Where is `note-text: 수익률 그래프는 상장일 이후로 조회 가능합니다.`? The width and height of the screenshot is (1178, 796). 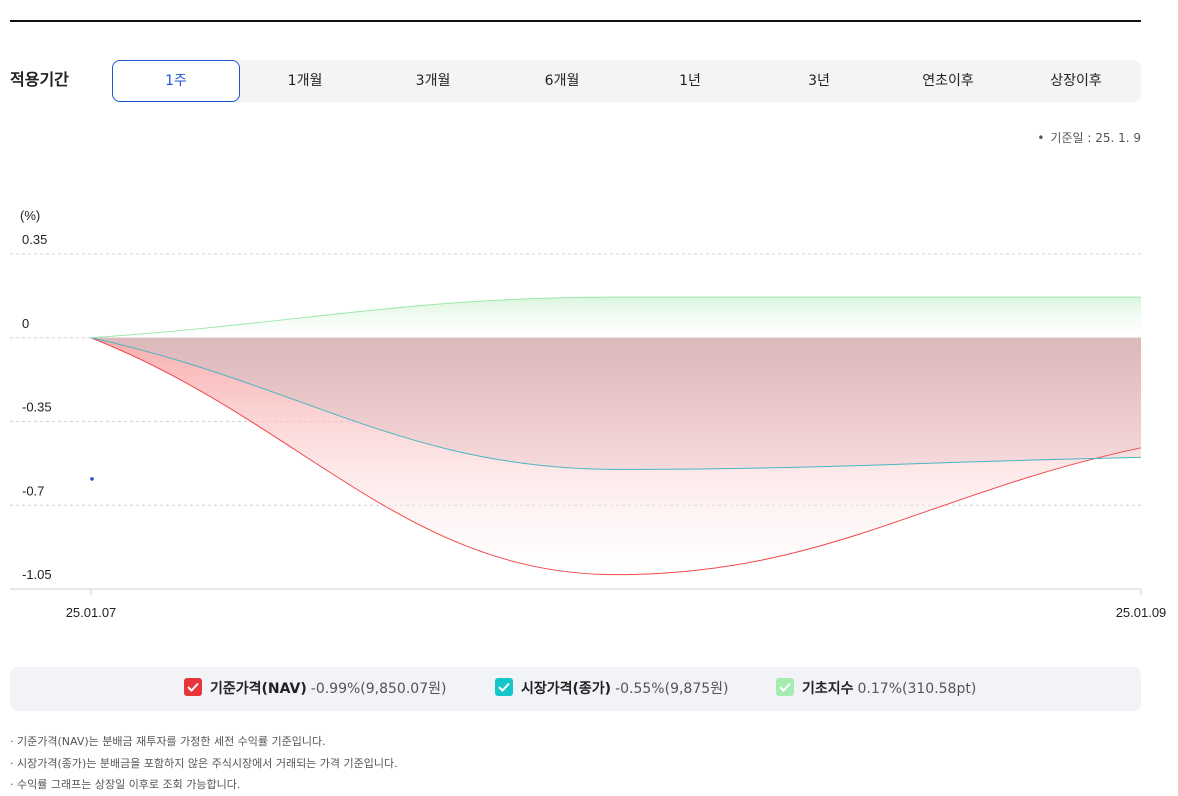 note-text: 수익률 그래프는 상장일 이후로 조회 가능합니다. is located at coordinates (129, 784).